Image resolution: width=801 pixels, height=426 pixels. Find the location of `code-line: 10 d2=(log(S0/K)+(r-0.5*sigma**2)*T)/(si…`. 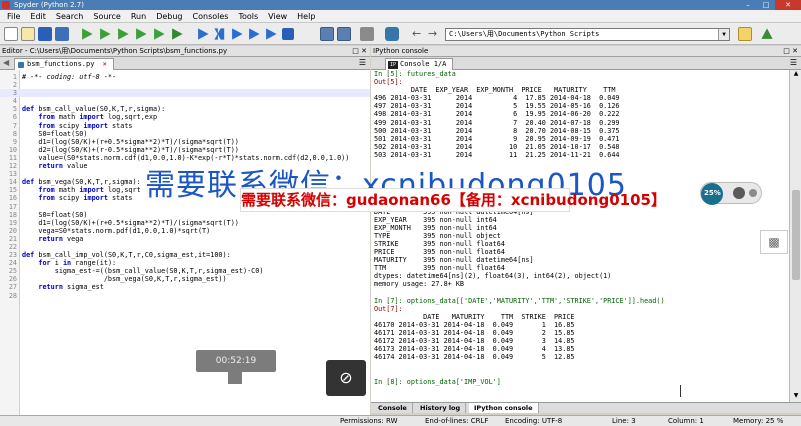

code-line: 10 d2=(log(S0/K)+(r-0.5*sigma**2)*T)/(si… is located at coordinates (185, 150).